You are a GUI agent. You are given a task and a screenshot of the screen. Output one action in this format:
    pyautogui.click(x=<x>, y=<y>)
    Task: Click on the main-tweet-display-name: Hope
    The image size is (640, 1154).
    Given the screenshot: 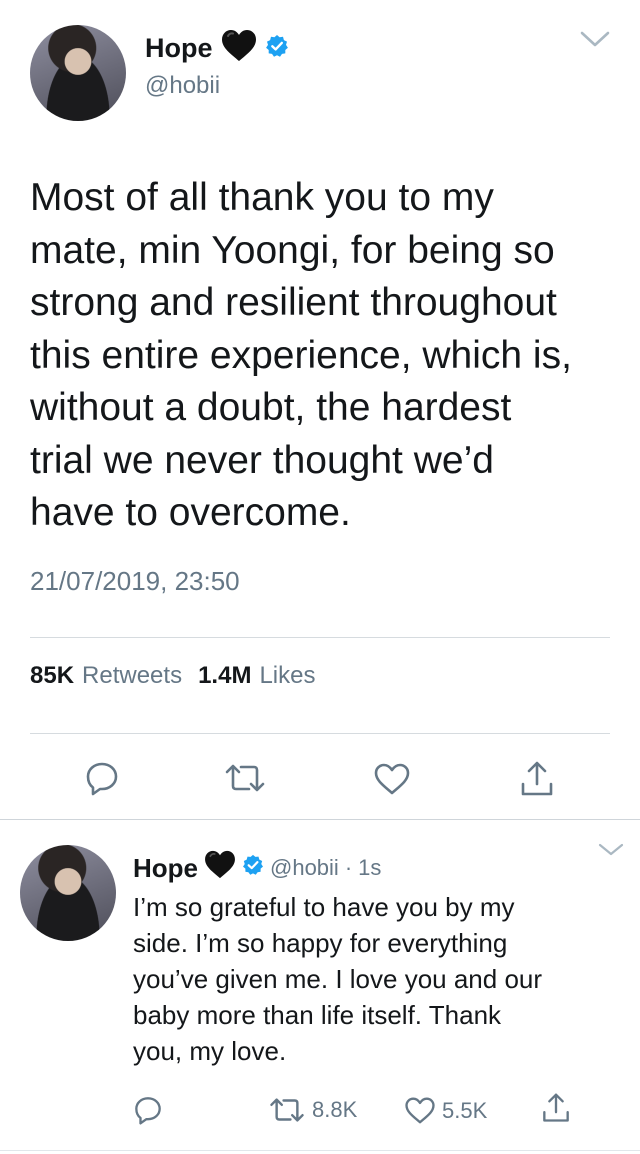 What is the action you would take?
    pyautogui.click(x=179, y=48)
    